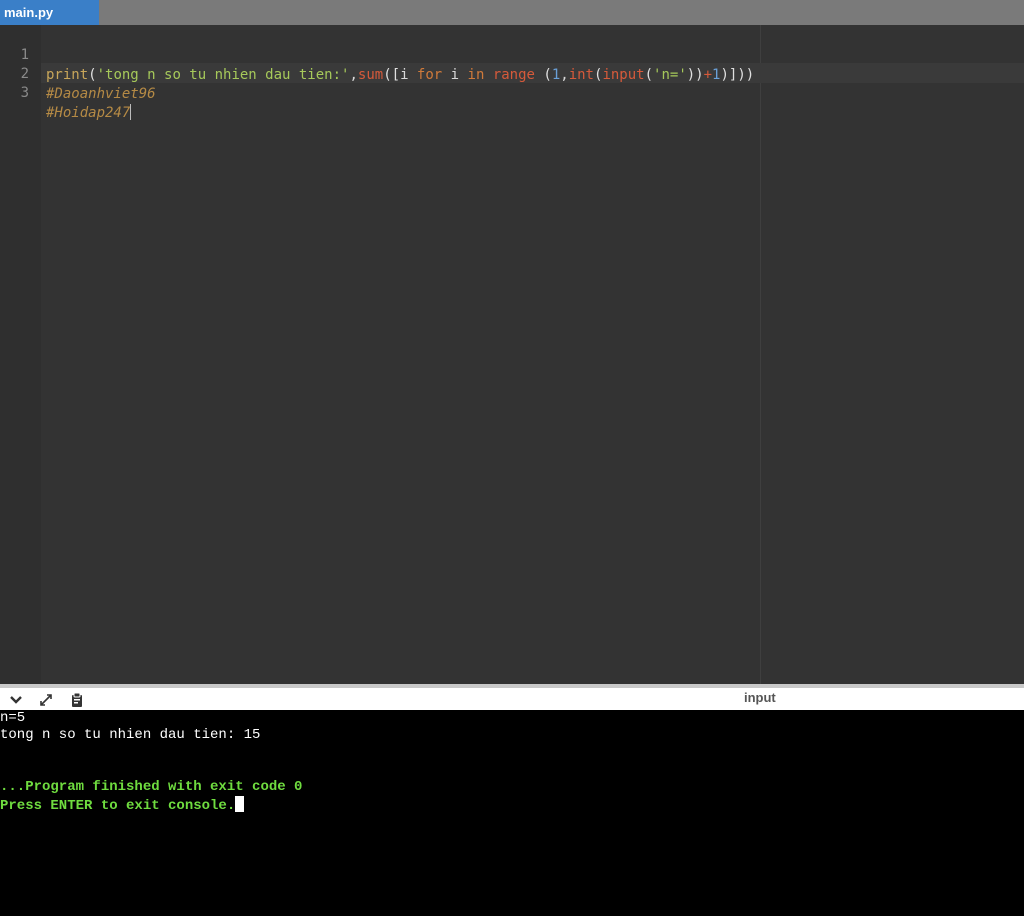  Describe the element at coordinates (512, 92) in the screenshot. I see `code-line-3: 3 #Hoidap247` at that location.